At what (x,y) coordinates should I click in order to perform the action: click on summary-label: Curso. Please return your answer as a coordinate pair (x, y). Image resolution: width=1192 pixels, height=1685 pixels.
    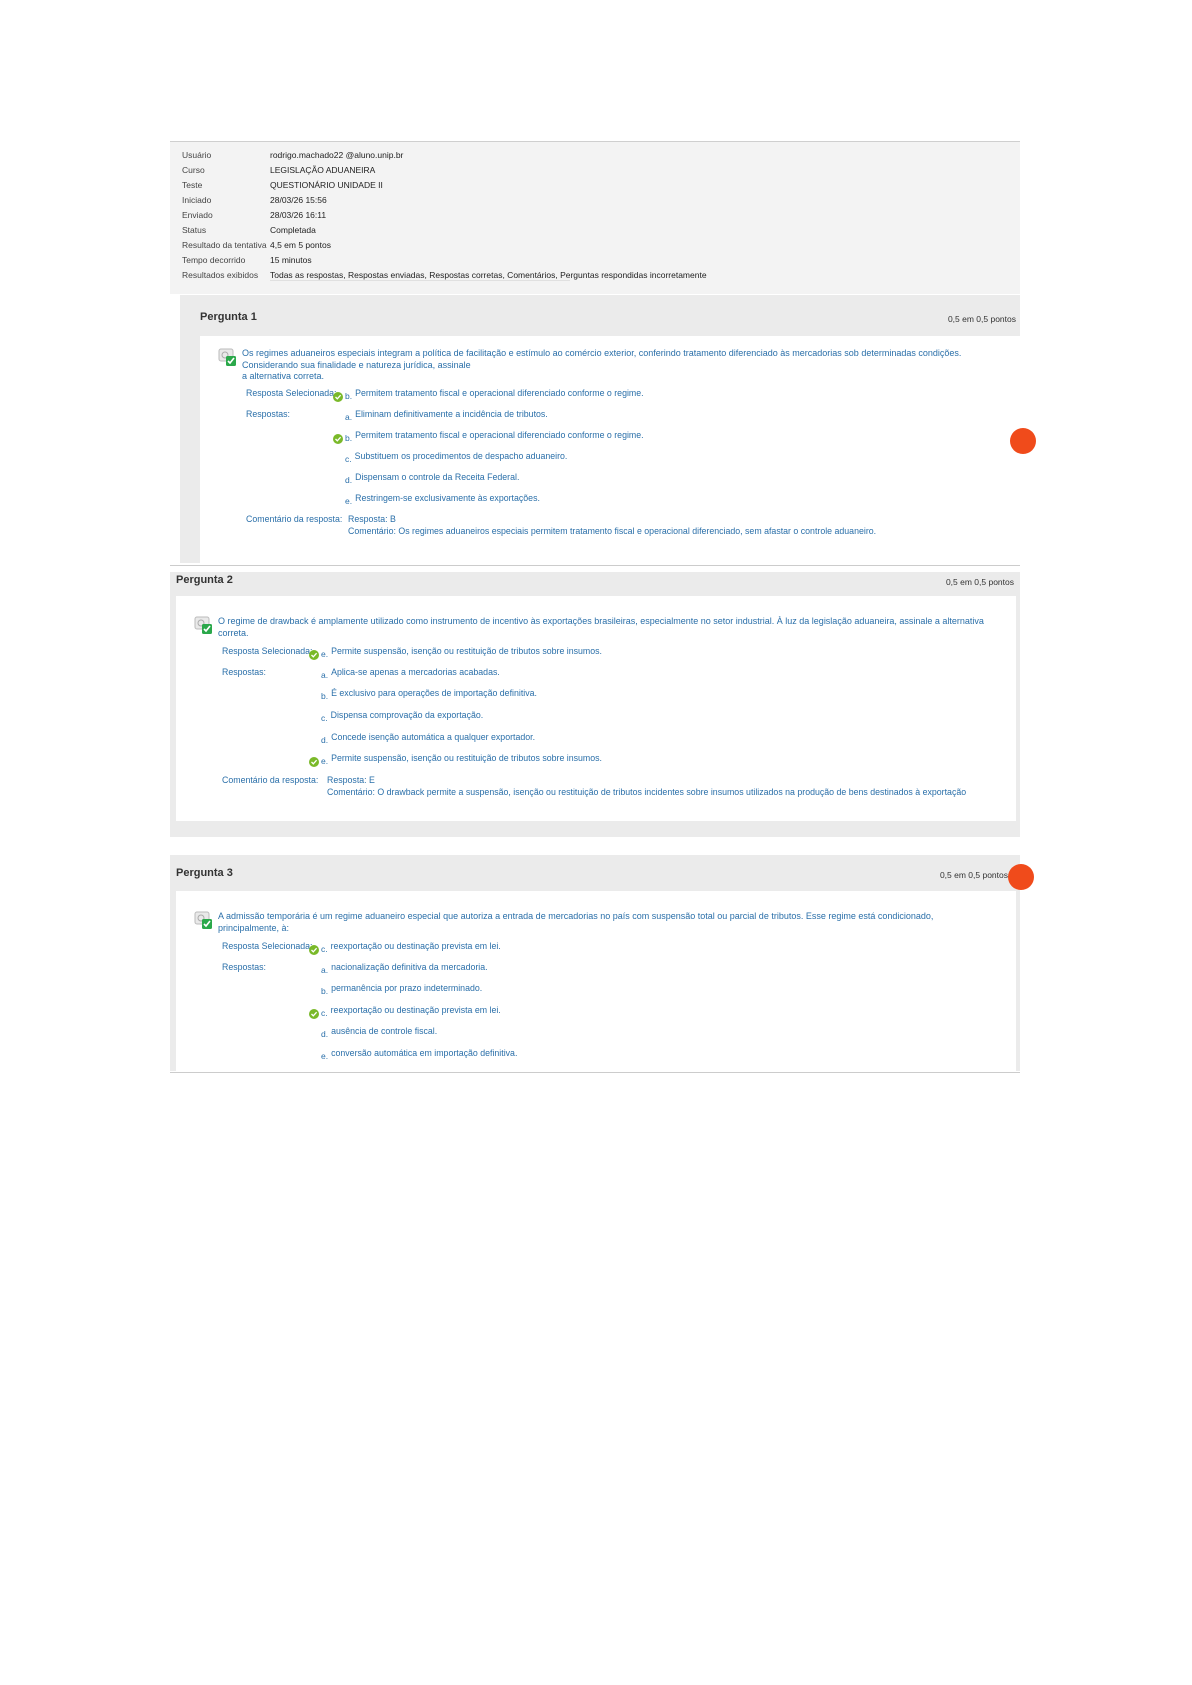
    Looking at the image, I should click on (193, 170).